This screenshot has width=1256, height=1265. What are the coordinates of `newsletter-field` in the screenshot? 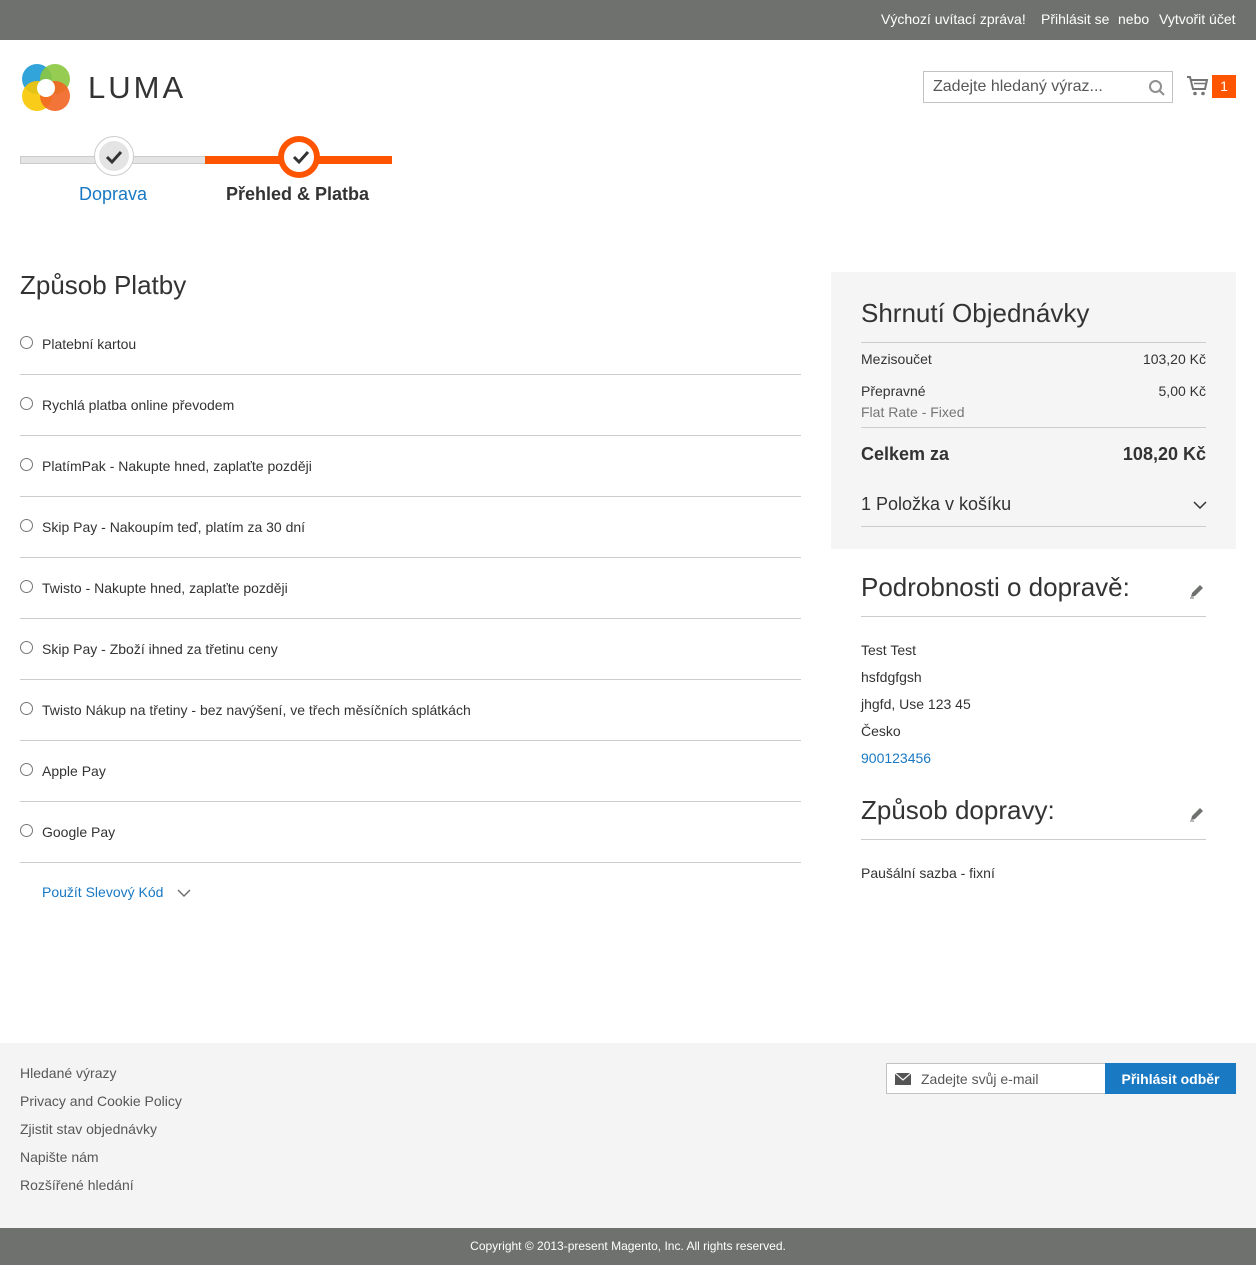 It's located at (996, 1078).